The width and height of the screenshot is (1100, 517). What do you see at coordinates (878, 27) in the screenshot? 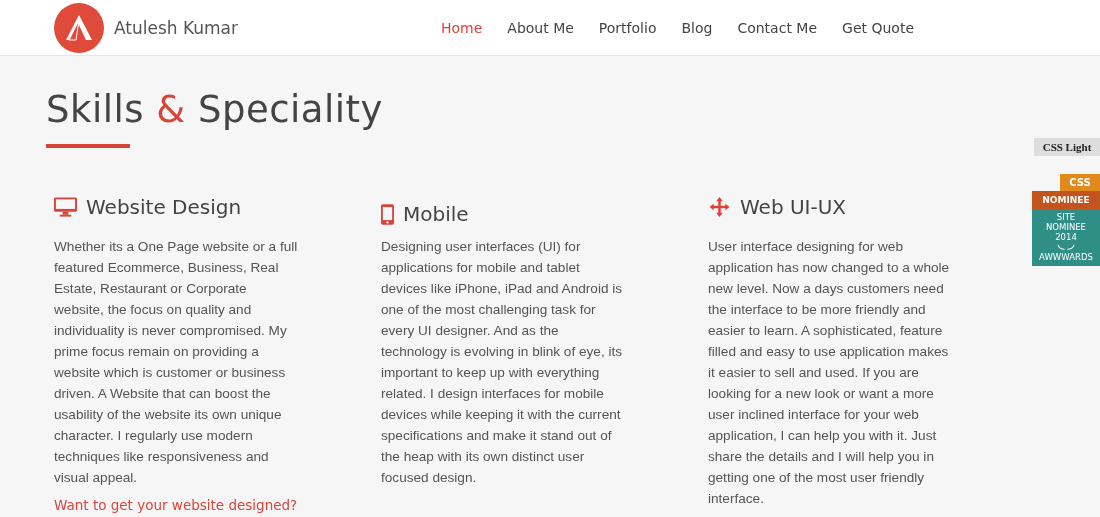
I see `nav-link: Get Quote` at bounding box center [878, 27].